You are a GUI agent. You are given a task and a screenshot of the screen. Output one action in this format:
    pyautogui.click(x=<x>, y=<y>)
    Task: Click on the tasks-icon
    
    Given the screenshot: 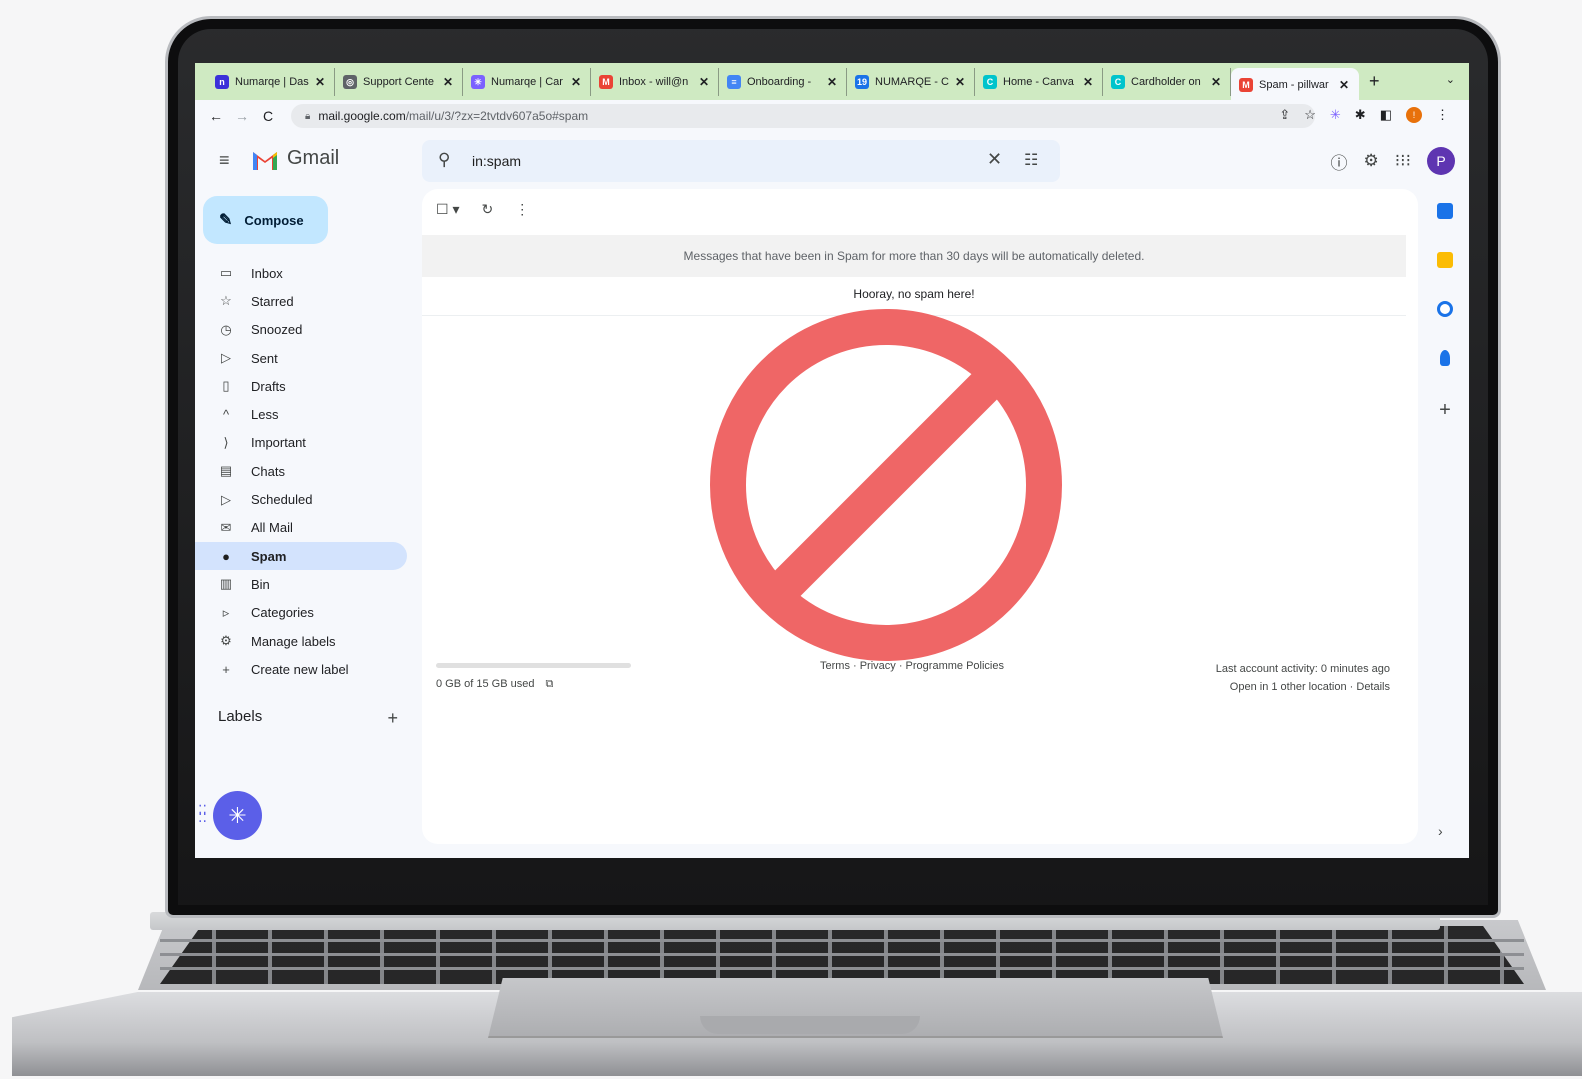 What is the action you would take?
    pyautogui.click(x=1445, y=309)
    